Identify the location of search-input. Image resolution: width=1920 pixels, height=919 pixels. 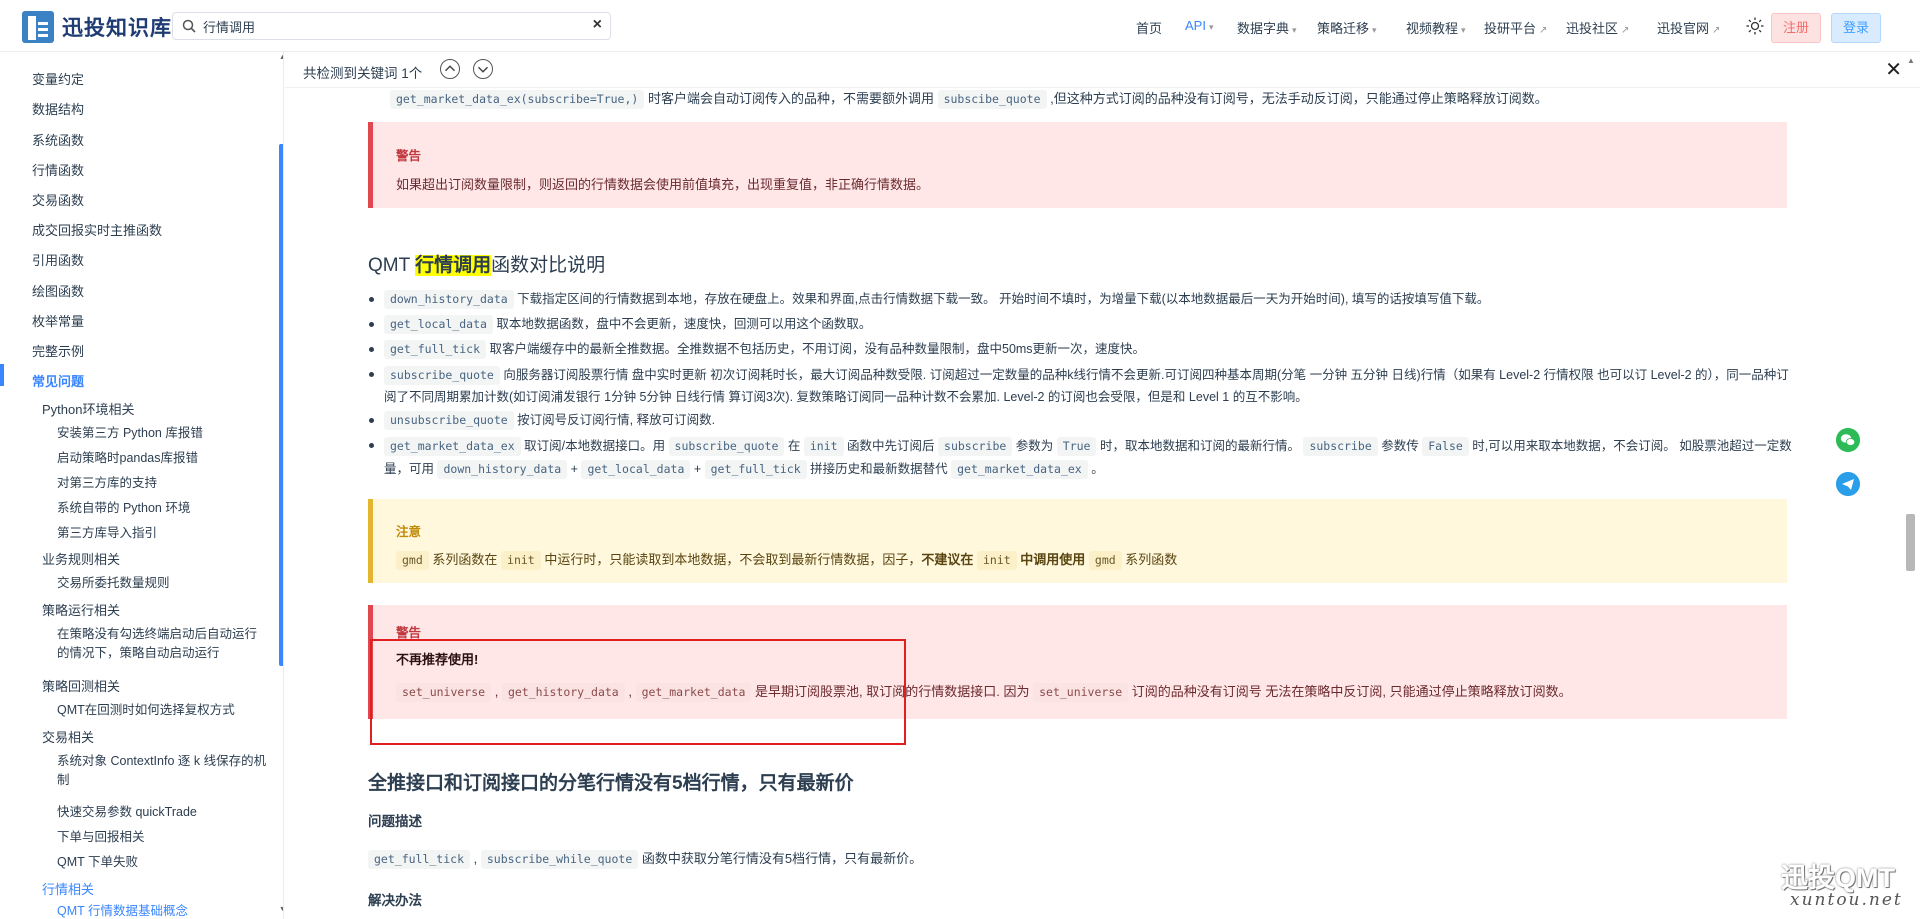
(393, 26).